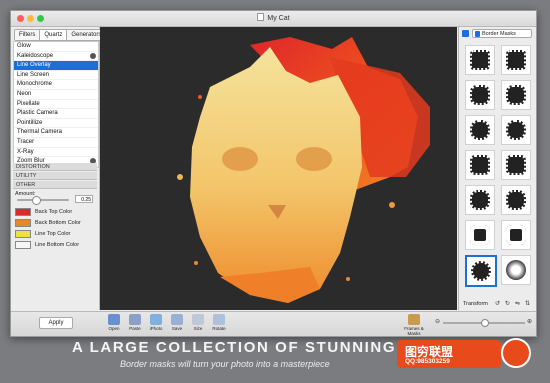 Image resolution: width=550 pixels, height=383 pixels. I want to click on filter-item: X-Ray, so click(56, 153).